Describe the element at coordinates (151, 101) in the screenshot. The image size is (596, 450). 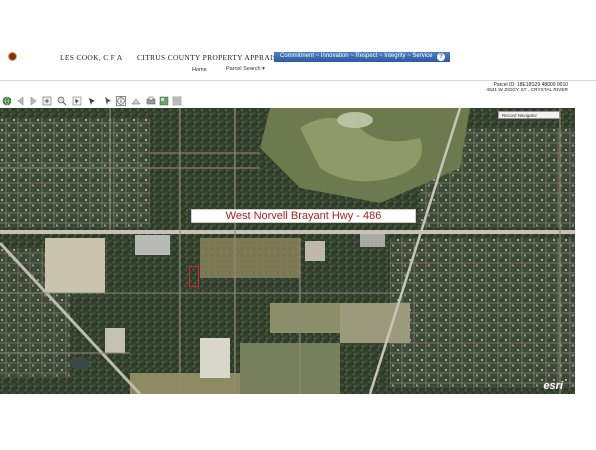
I see `print-icon` at that location.